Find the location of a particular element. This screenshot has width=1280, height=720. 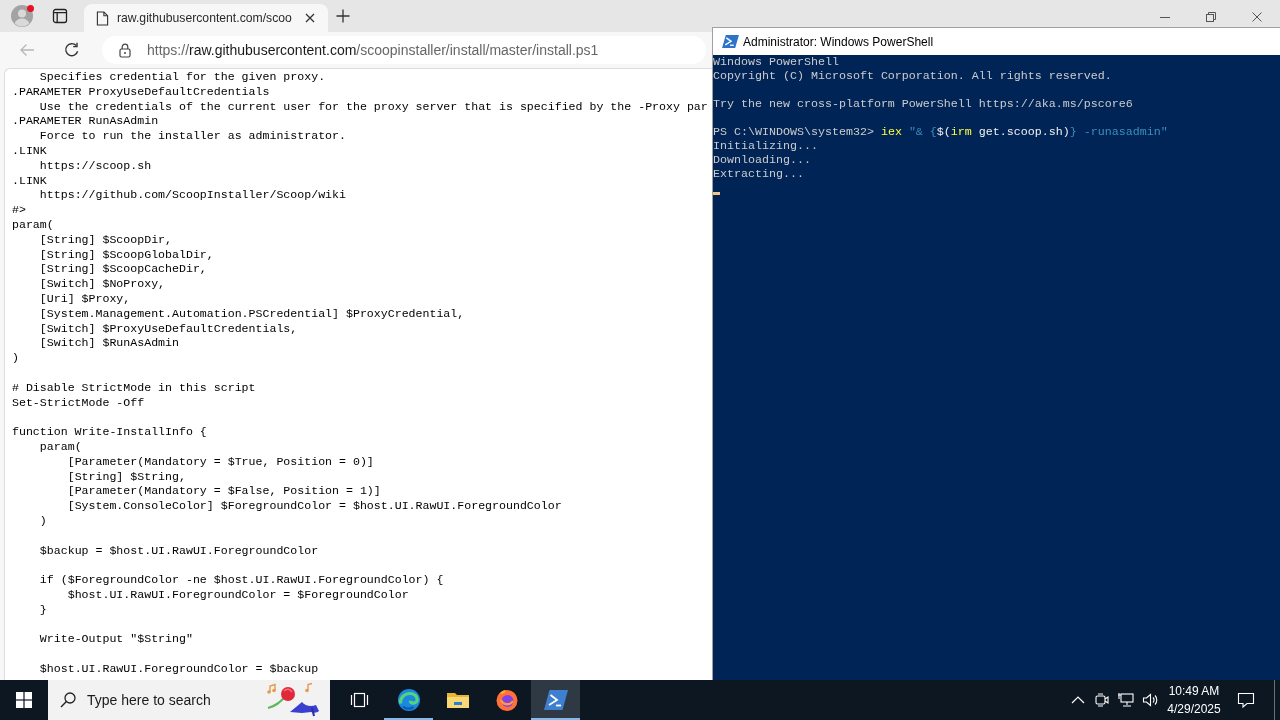

code-line: [System.Management.Automation.PSCredential] $ProxyCredential, is located at coordinates (252, 313).